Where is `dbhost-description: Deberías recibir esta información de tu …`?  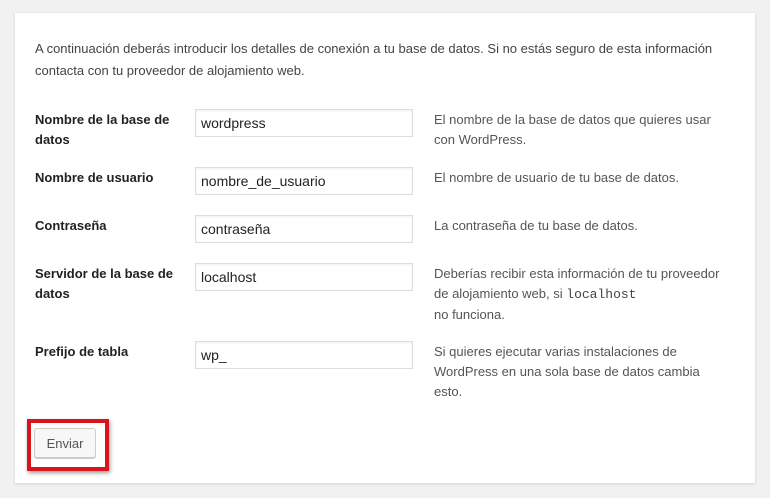
dbhost-description: Deberías recibir esta información de tu … is located at coordinates (579, 294).